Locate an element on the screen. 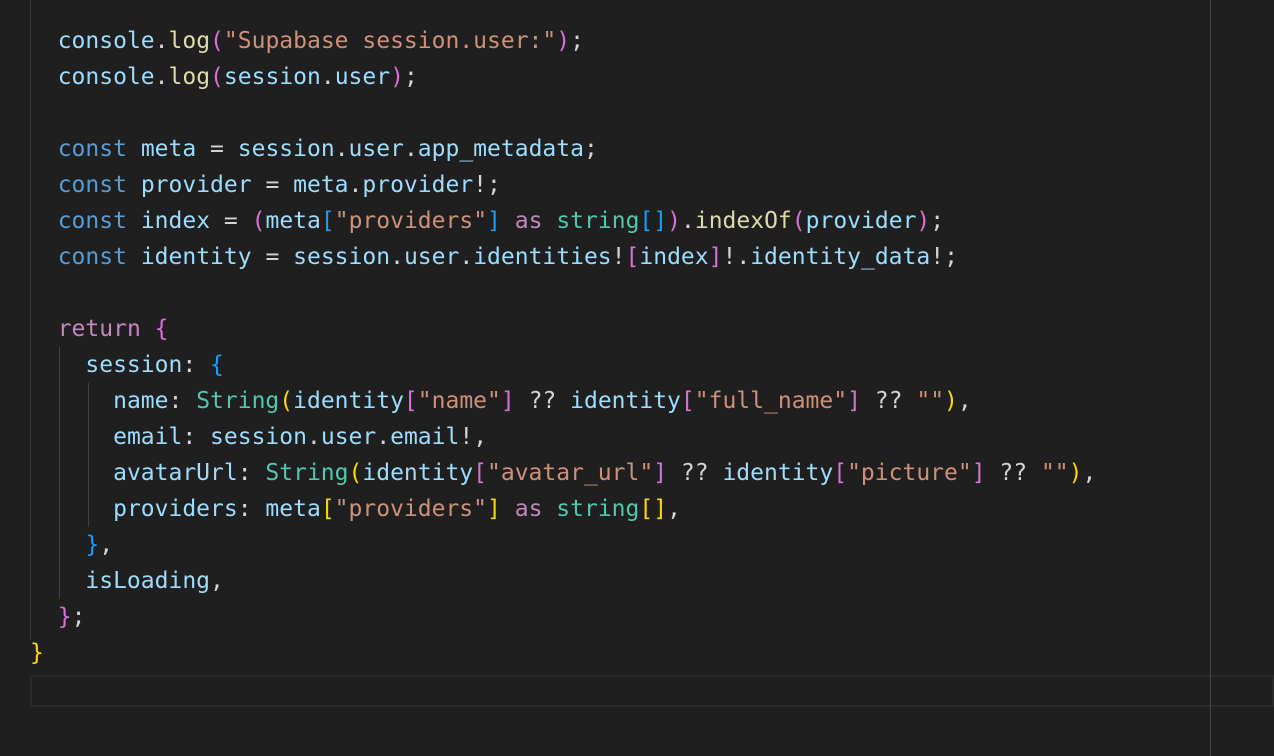 Image resolution: width=1274 pixels, height=756 pixels. code-line: const meta = session.user.app_metadata; is located at coordinates (563, 149).